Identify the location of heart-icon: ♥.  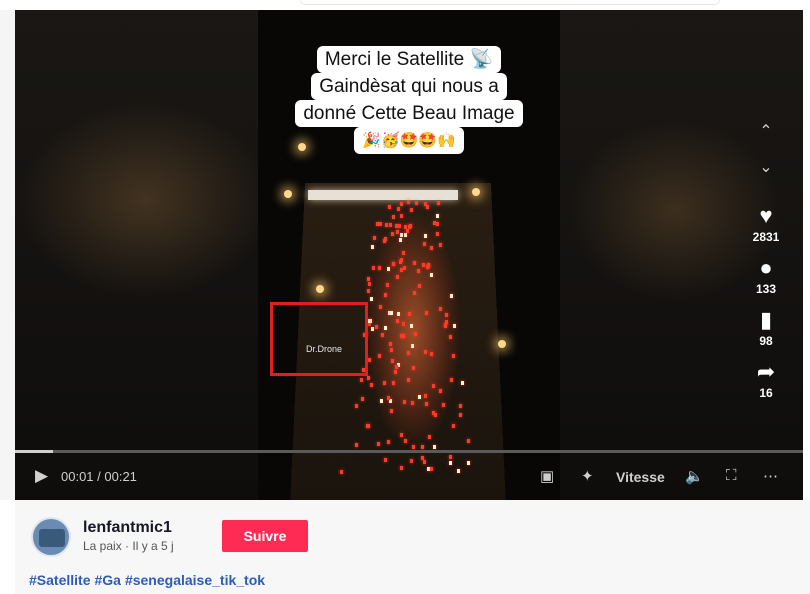
(766, 216).